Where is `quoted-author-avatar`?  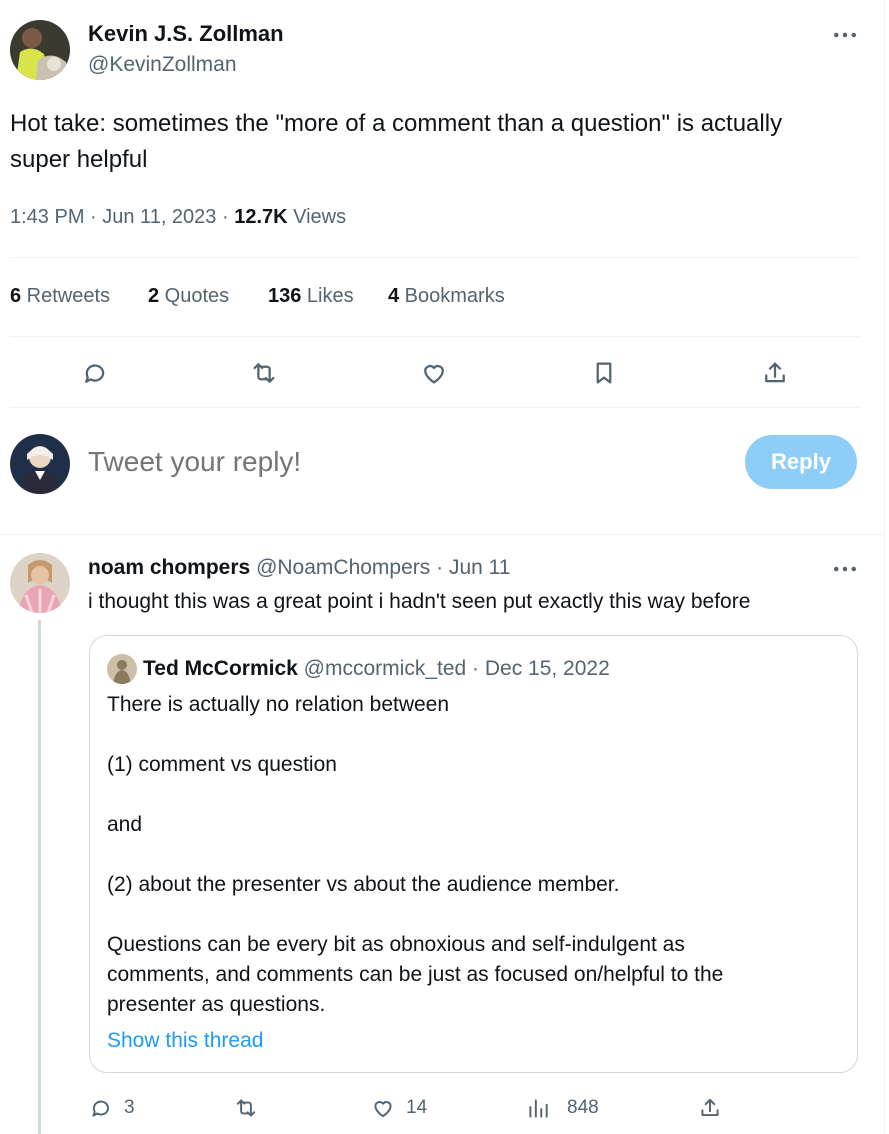 quoted-author-avatar is located at coordinates (122, 669).